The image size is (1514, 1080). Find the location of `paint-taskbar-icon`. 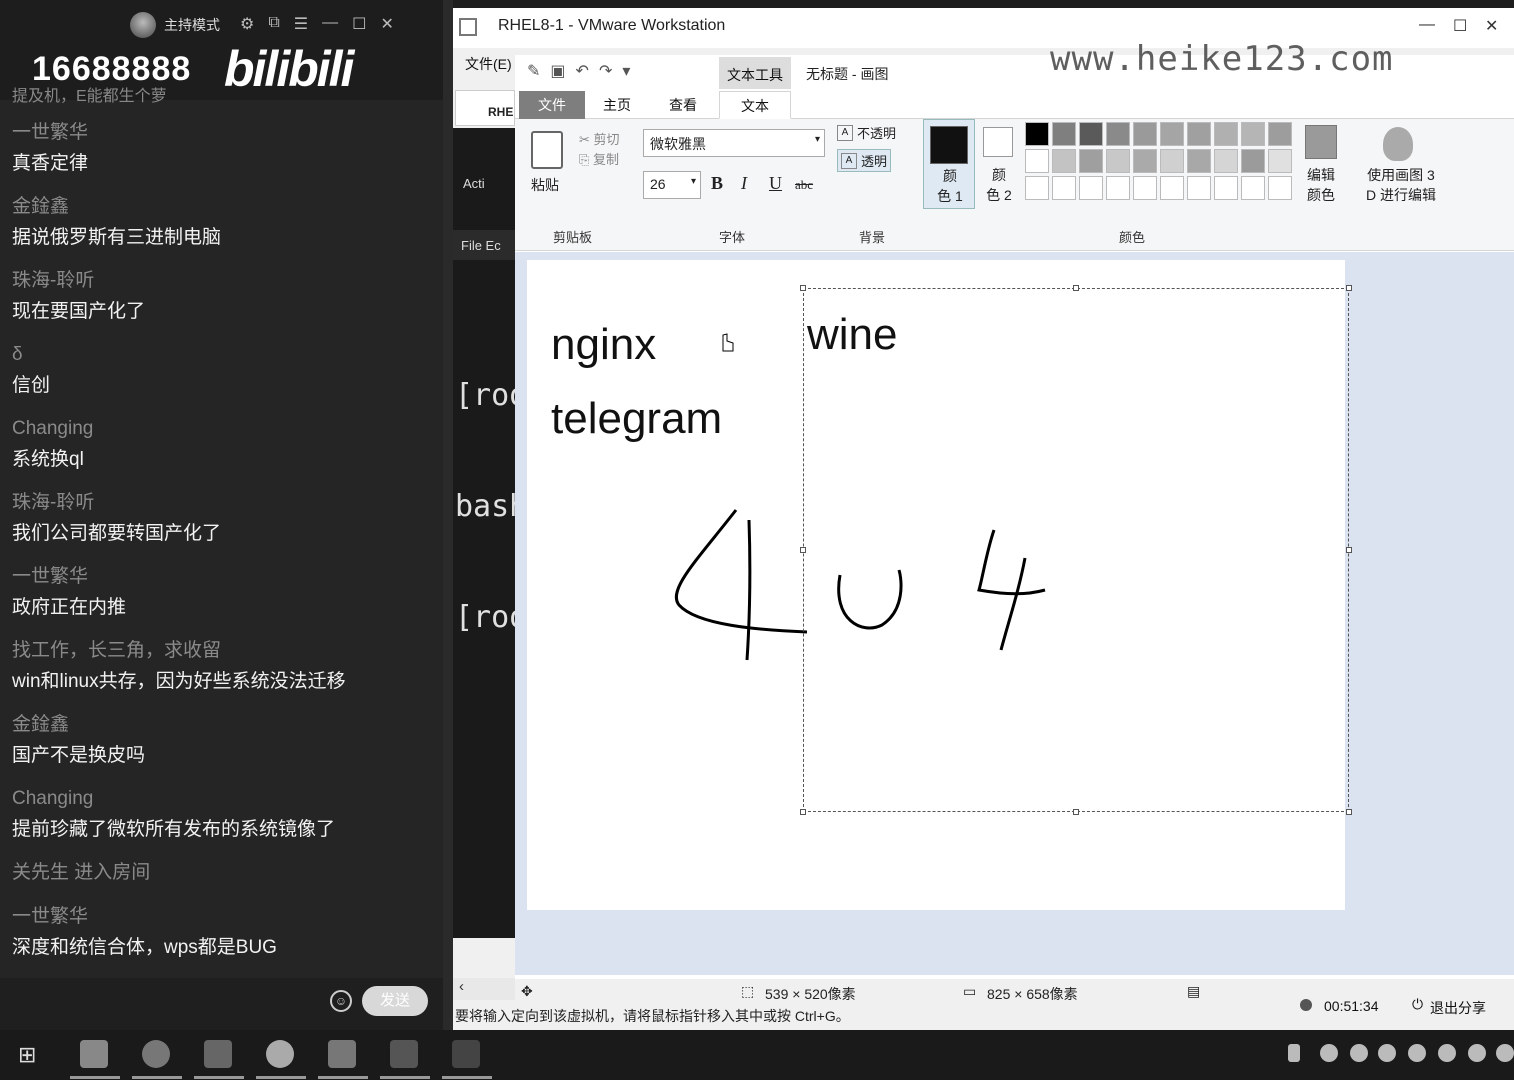

paint-taskbar-icon is located at coordinates (404, 1054).